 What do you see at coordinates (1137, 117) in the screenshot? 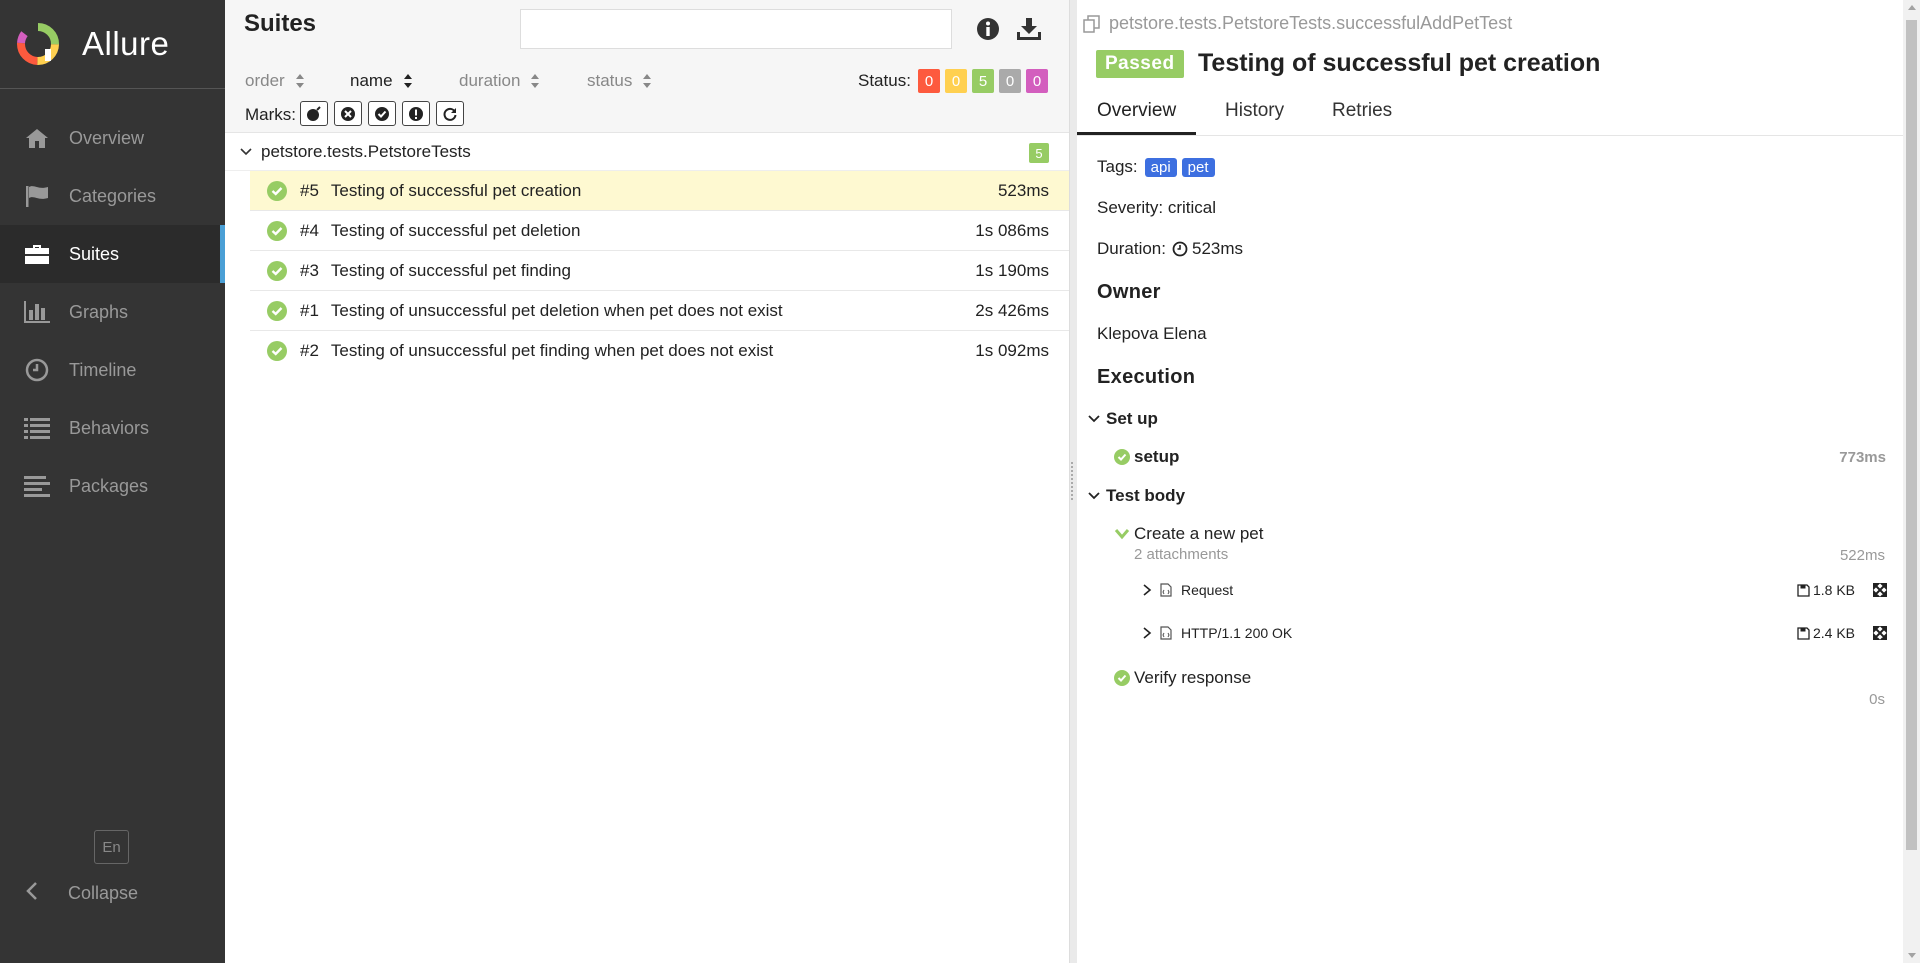
I see `tab-overview: Overview` at bounding box center [1137, 117].